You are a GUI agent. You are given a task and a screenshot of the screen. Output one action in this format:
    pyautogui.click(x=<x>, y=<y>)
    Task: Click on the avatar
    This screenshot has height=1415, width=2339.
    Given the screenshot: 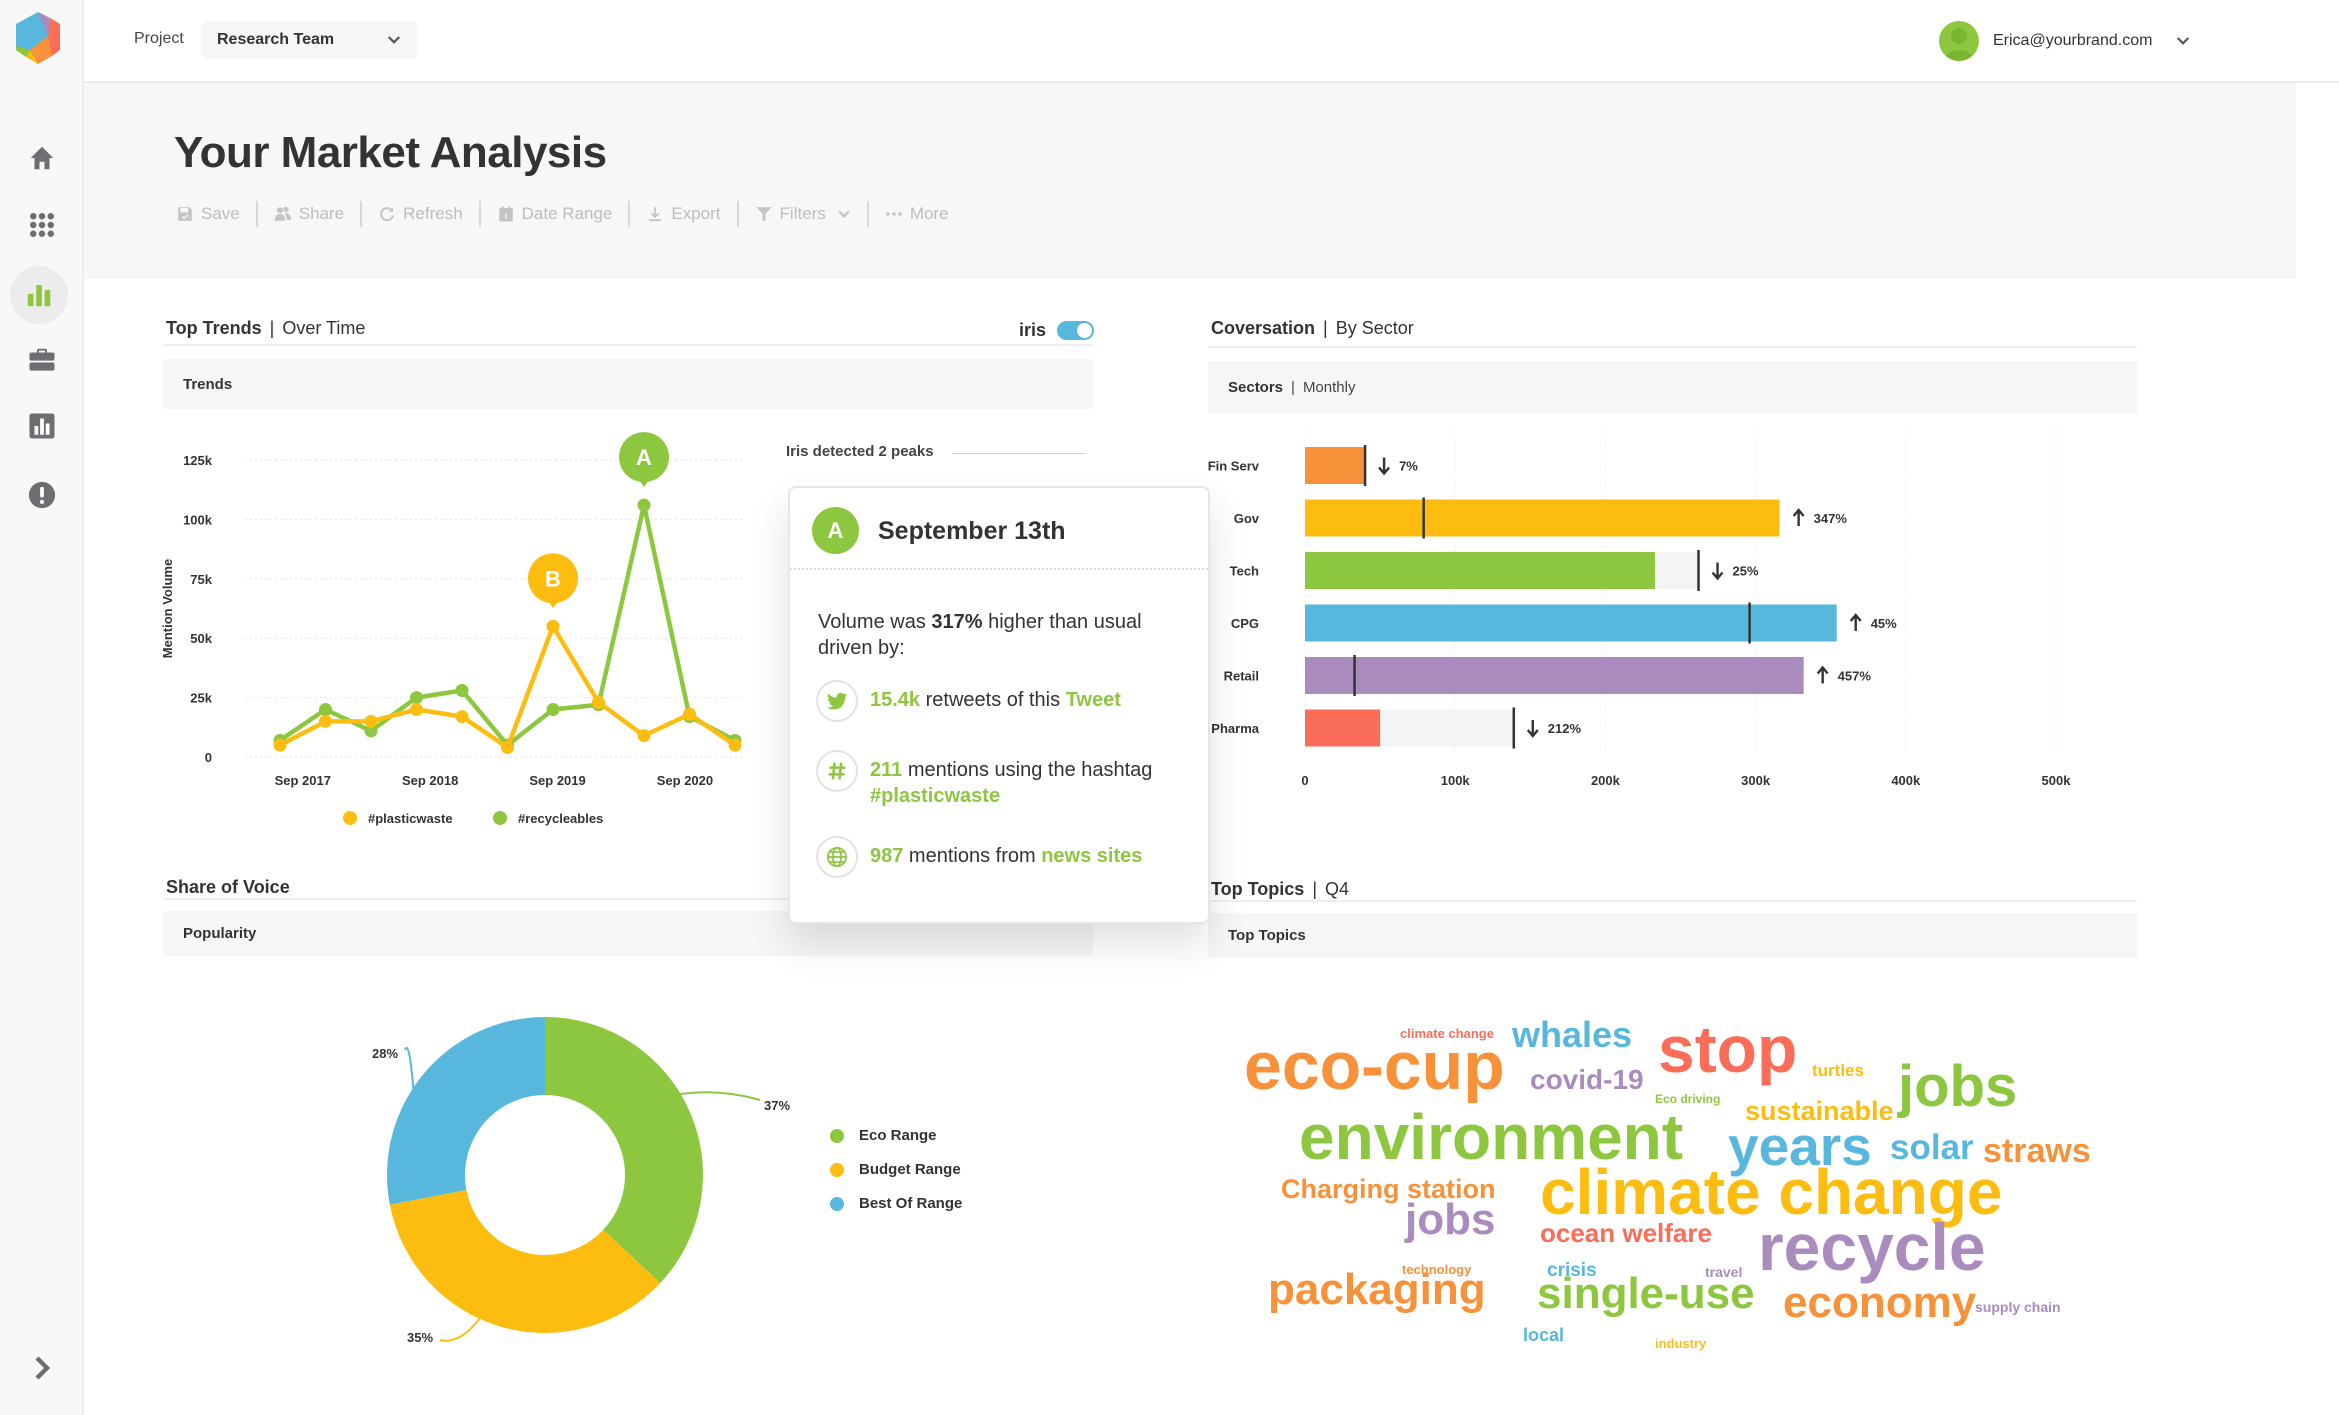 What is the action you would take?
    pyautogui.click(x=1959, y=41)
    